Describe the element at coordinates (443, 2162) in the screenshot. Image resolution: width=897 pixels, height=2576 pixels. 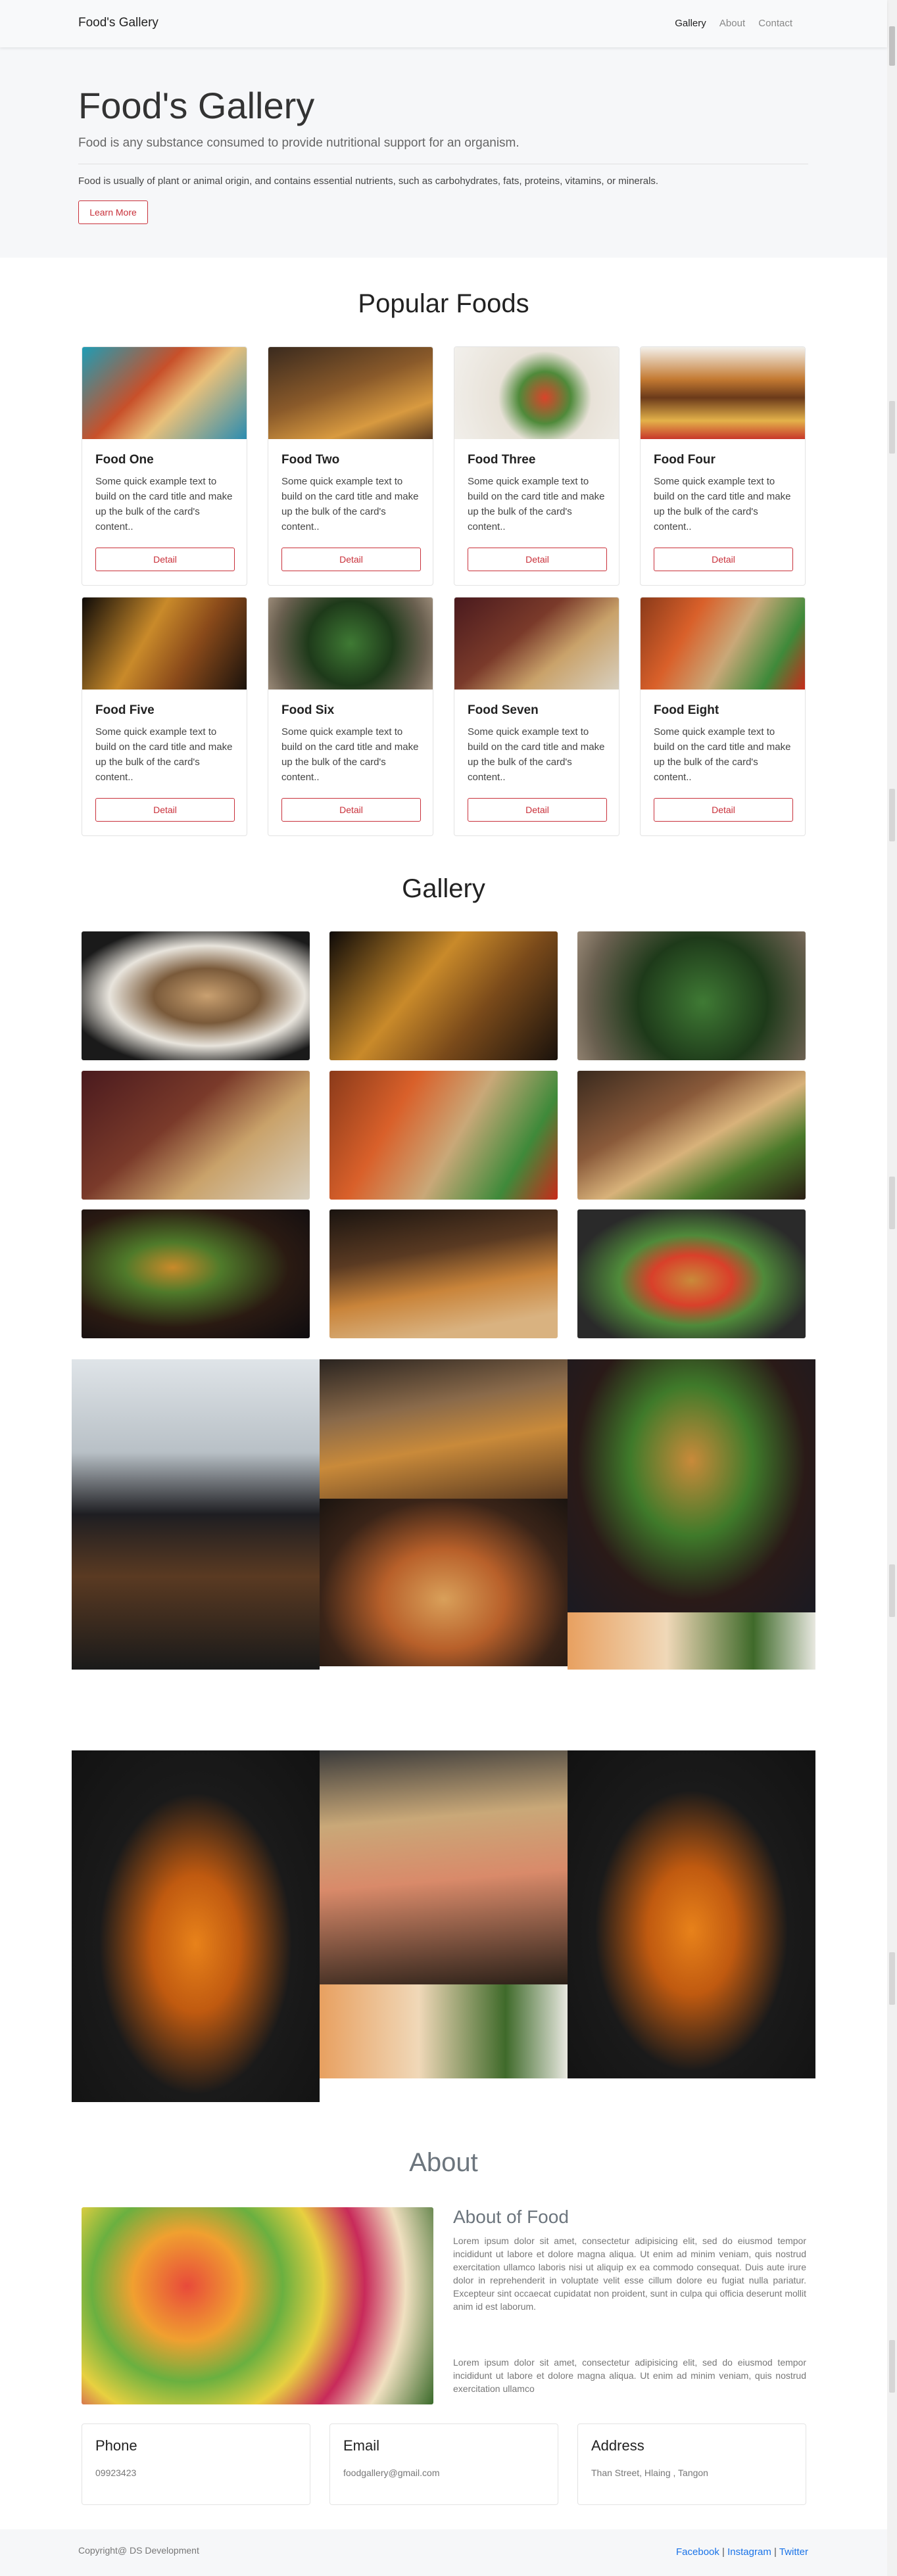
I see `about-title: About` at that location.